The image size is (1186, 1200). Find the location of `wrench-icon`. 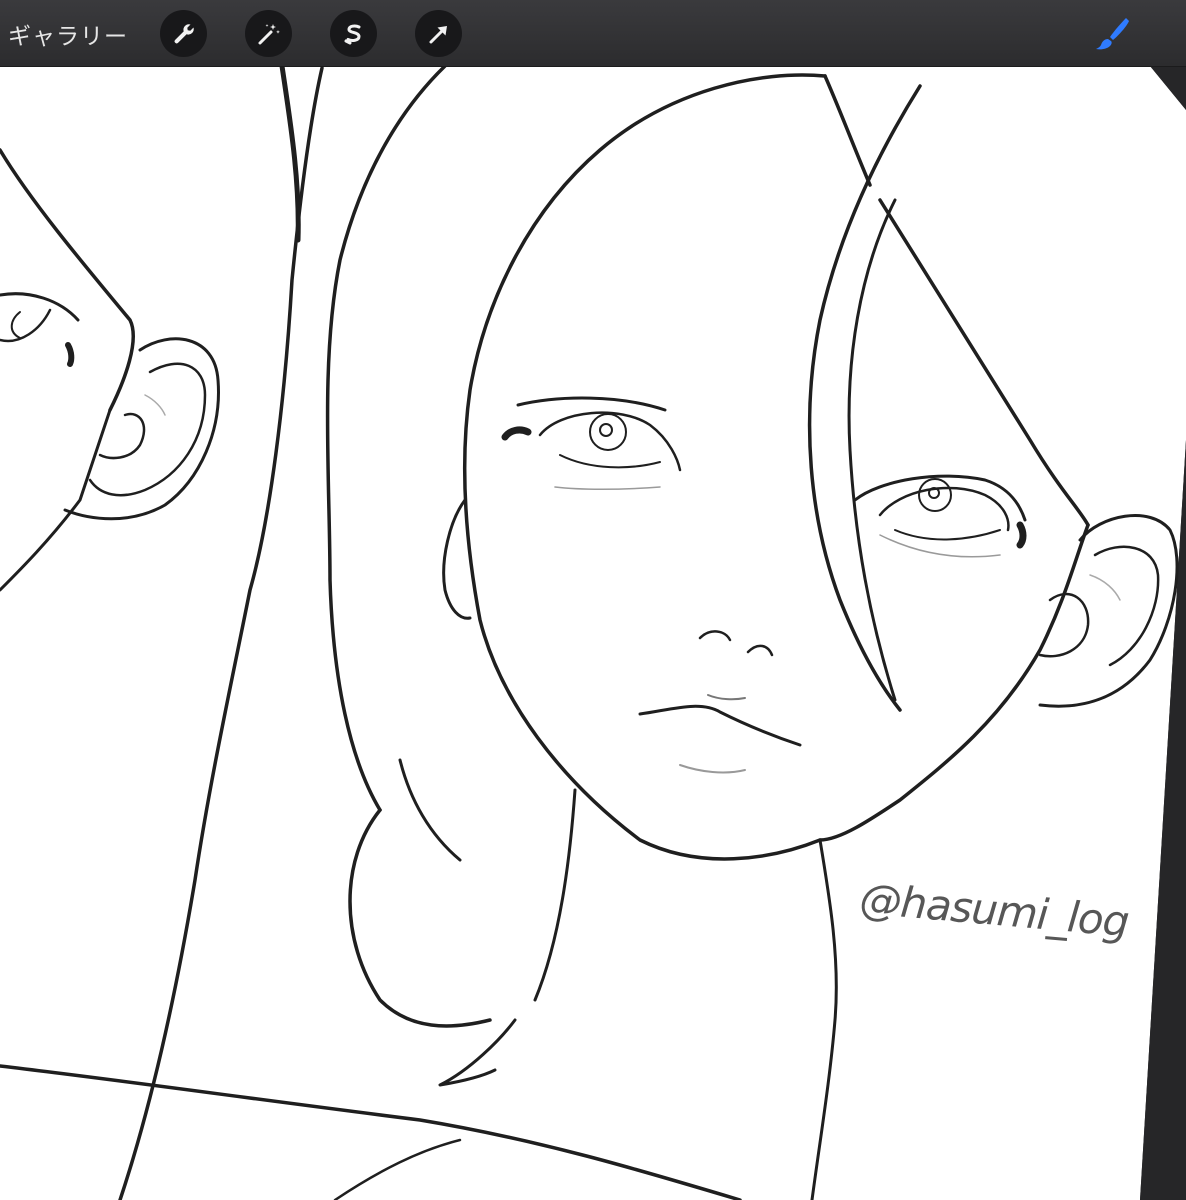

wrench-icon is located at coordinates (184, 33).